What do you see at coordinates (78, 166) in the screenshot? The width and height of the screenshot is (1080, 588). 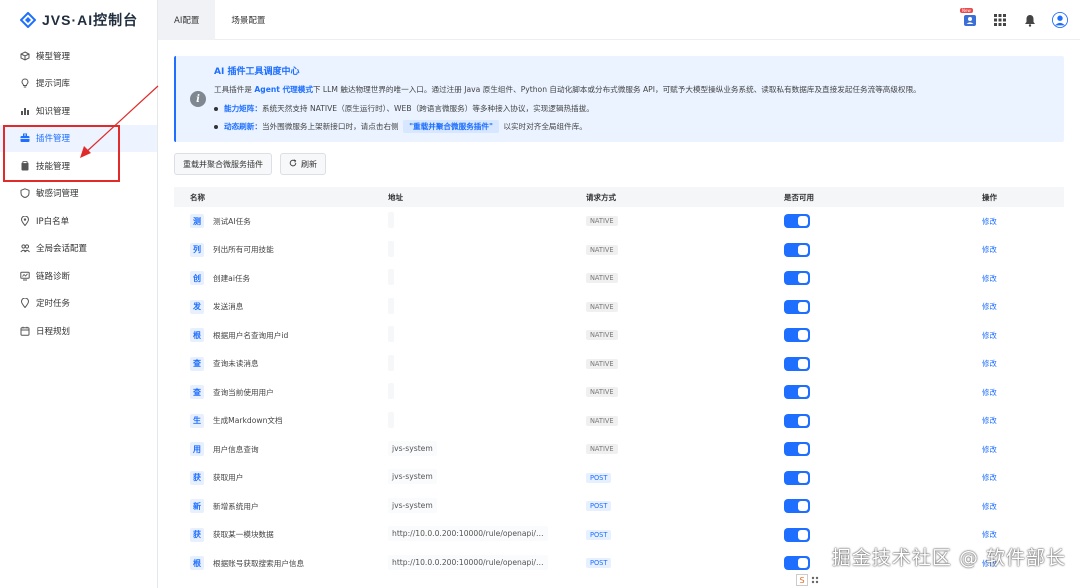 I see `sidebar-item-4: 技能管理` at bounding box center [78, 166].